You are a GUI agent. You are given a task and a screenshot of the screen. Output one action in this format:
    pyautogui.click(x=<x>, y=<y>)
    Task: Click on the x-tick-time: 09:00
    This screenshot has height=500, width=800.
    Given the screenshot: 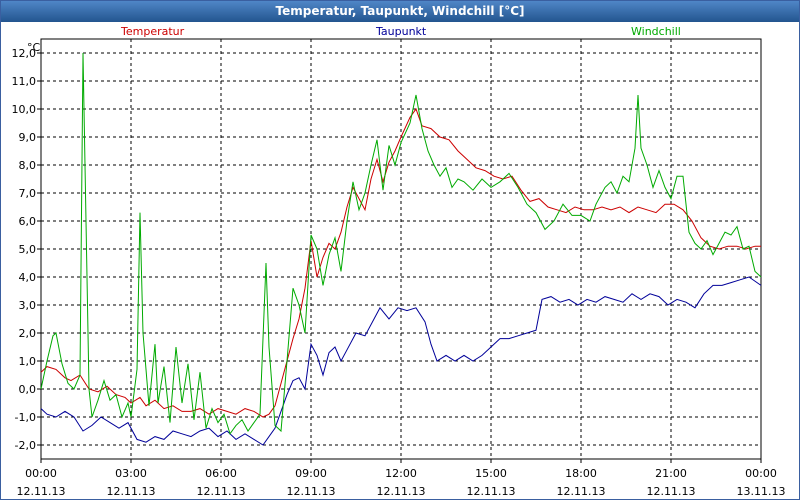 What is the action you would take?
    pyautogui.click(x=311, y=473)
    